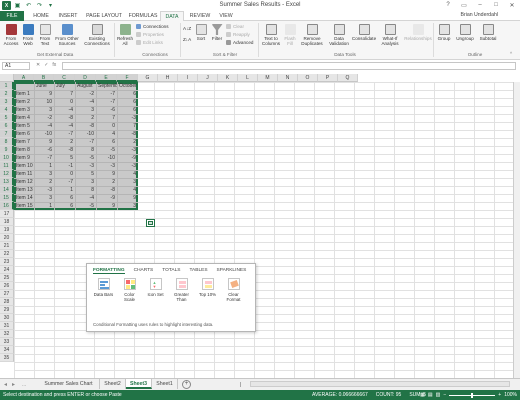  I want to click on column-header: I, so click(188, 78).